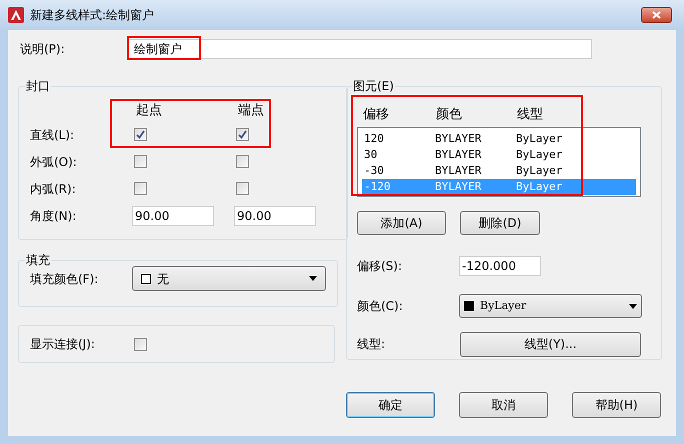  I want to click on list-action-button: 添加(A), so click(401, 223).